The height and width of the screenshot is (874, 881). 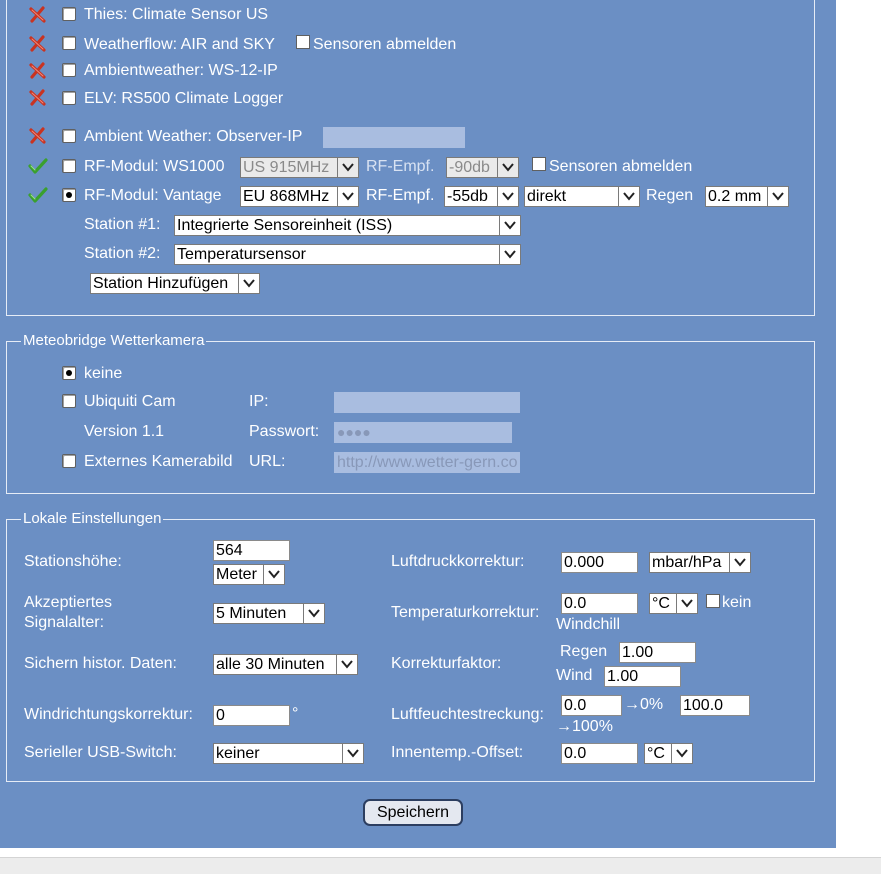 What do you see at coordinates (220, 715) in the screenshot?
I see `wind-direction-value: 0` at bounding box center [220, 715].